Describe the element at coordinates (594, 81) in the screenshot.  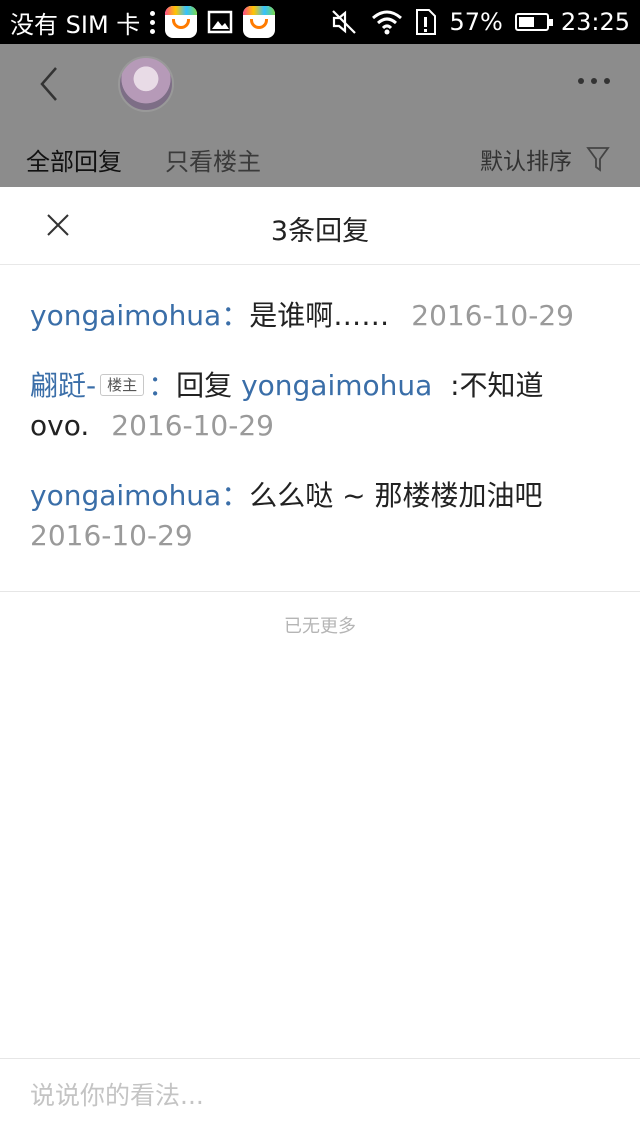
I see `more-options-button` at that location.